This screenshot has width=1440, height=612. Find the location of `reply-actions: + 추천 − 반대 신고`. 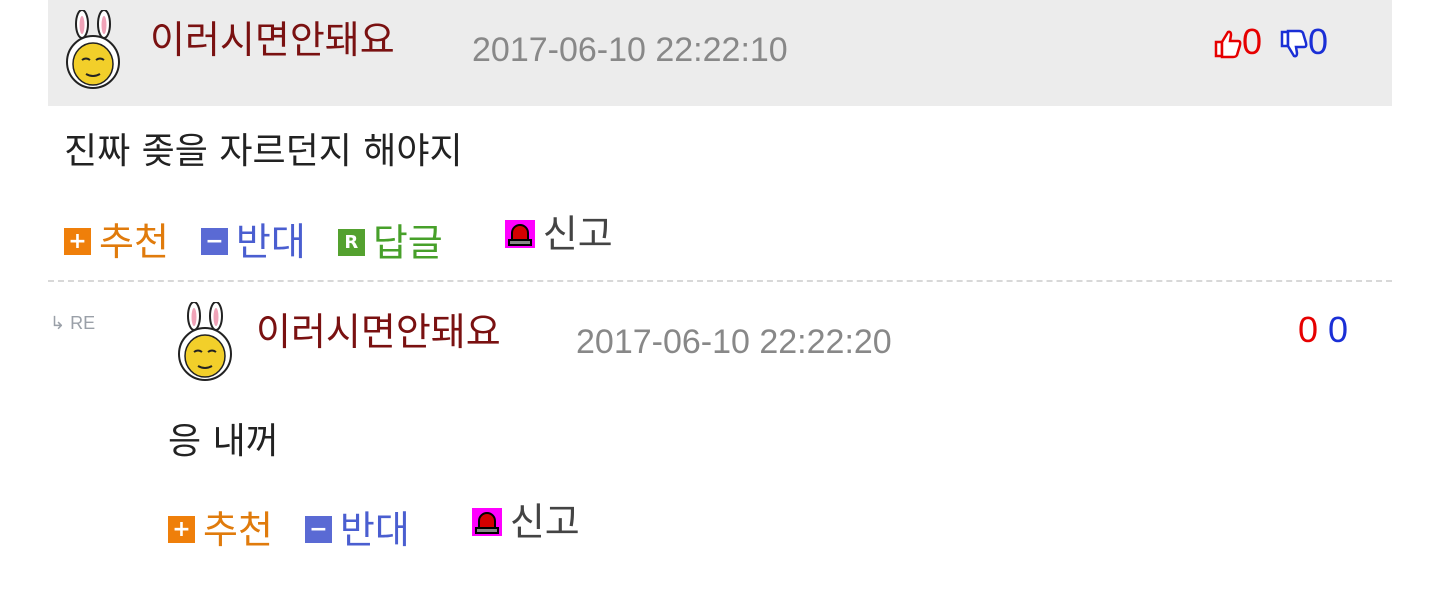

reply-actions: + 추천 − 반대 신고 is located at coordinates (390, 526).